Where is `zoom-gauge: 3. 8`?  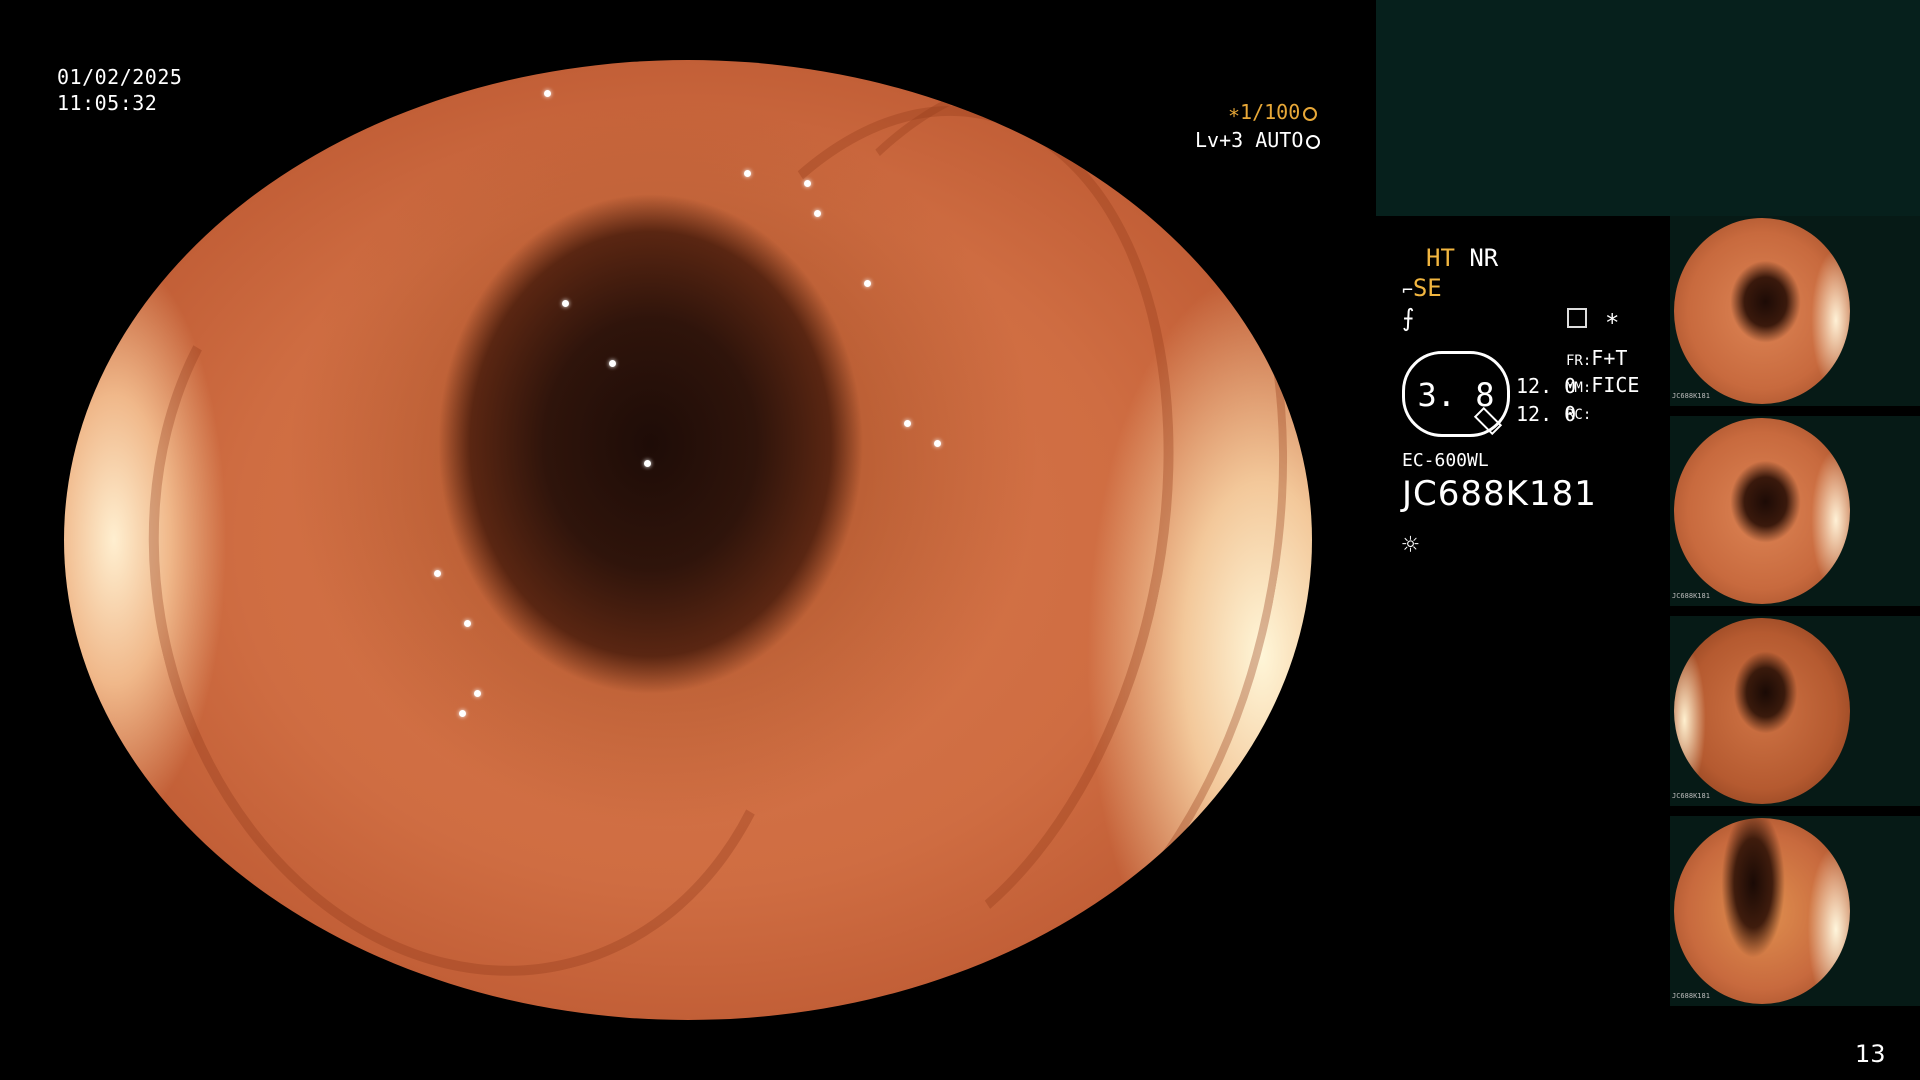
zoom-gauge: 3. 8 is located at coordinates (1456, 394).